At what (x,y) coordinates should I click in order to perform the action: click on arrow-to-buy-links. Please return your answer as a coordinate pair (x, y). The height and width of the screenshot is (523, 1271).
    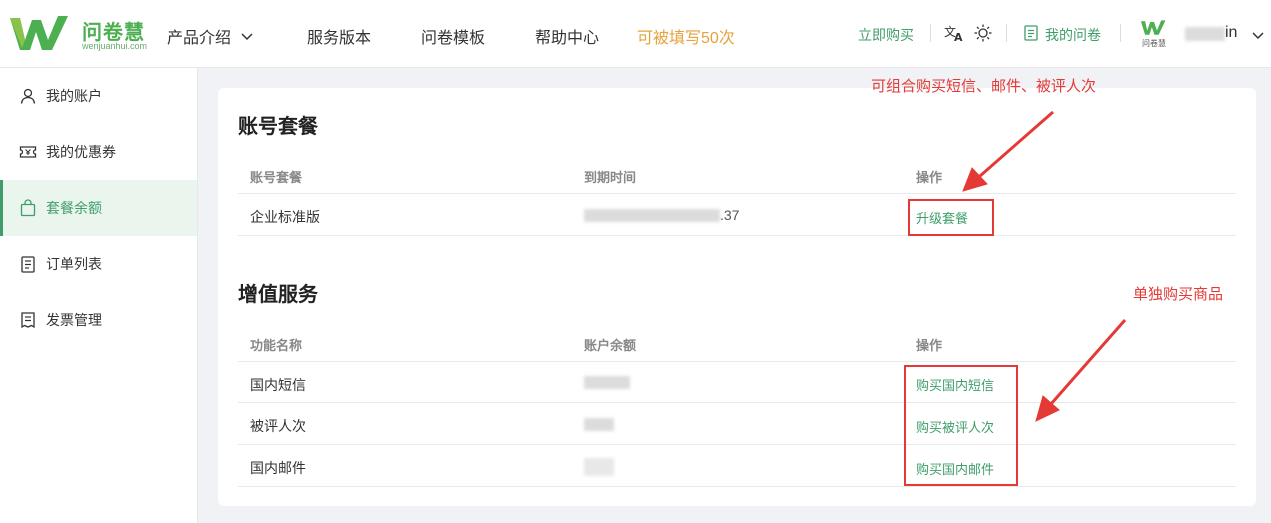
    Looking at the image, I should click on (1081, 370).